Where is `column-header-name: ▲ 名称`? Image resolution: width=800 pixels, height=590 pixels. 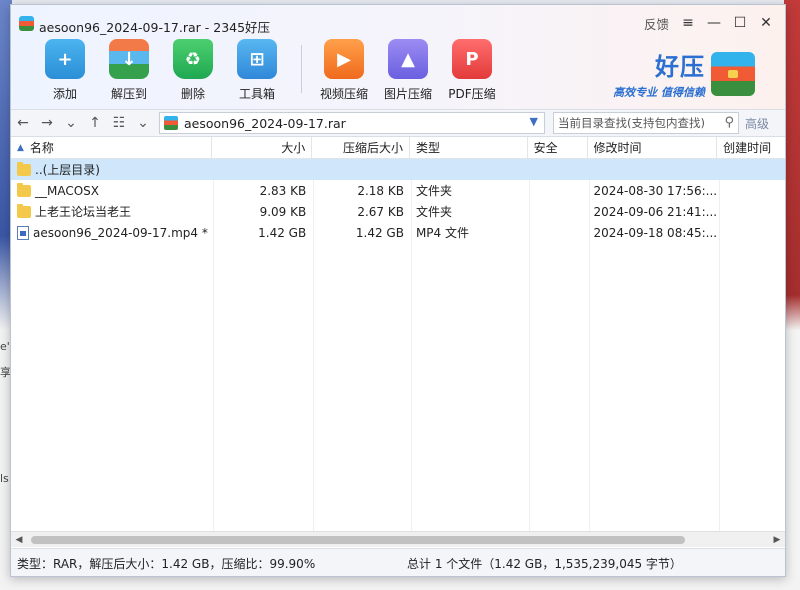 column-header-name: ▲ 名称 is located at coordinates (112, 147).